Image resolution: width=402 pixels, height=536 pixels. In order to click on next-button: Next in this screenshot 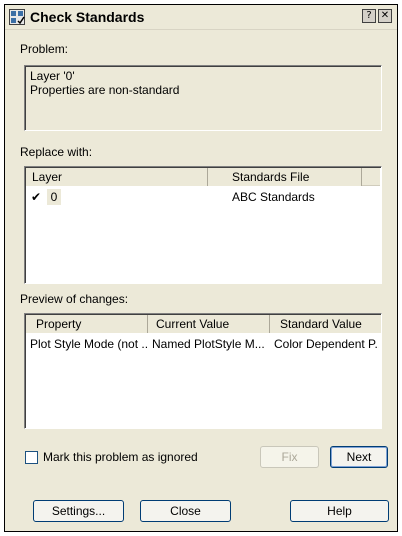, I will do `click(359, 457)`.